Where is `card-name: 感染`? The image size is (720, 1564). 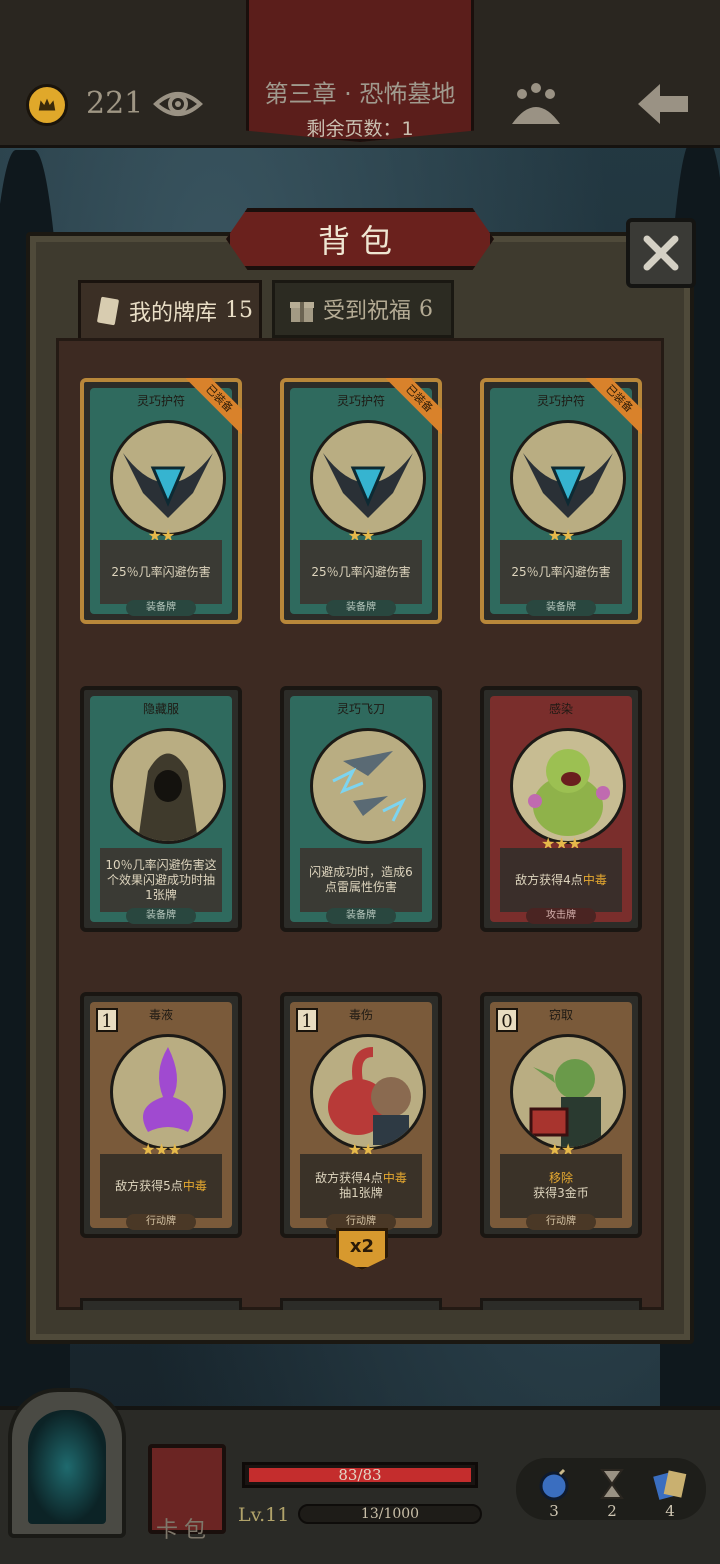
card-name: 感染 is located at coordinates (560, 709).